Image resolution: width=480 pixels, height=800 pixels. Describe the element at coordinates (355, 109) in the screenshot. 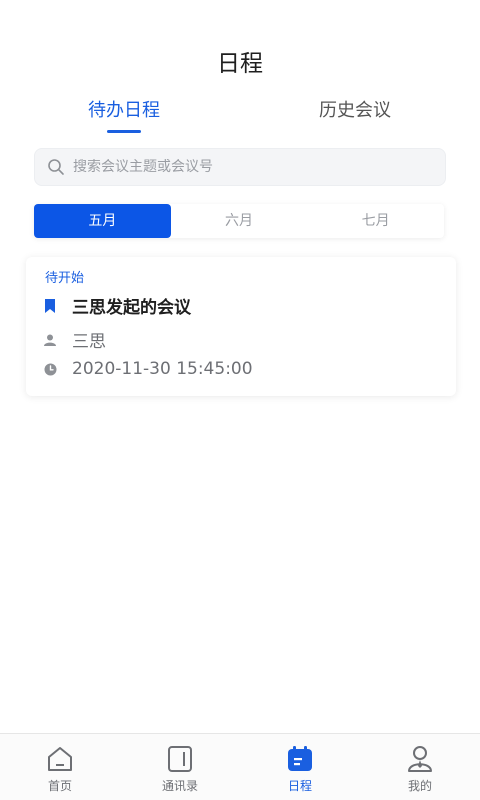

I see `tab-history-meetings: 历史会议` at that location.